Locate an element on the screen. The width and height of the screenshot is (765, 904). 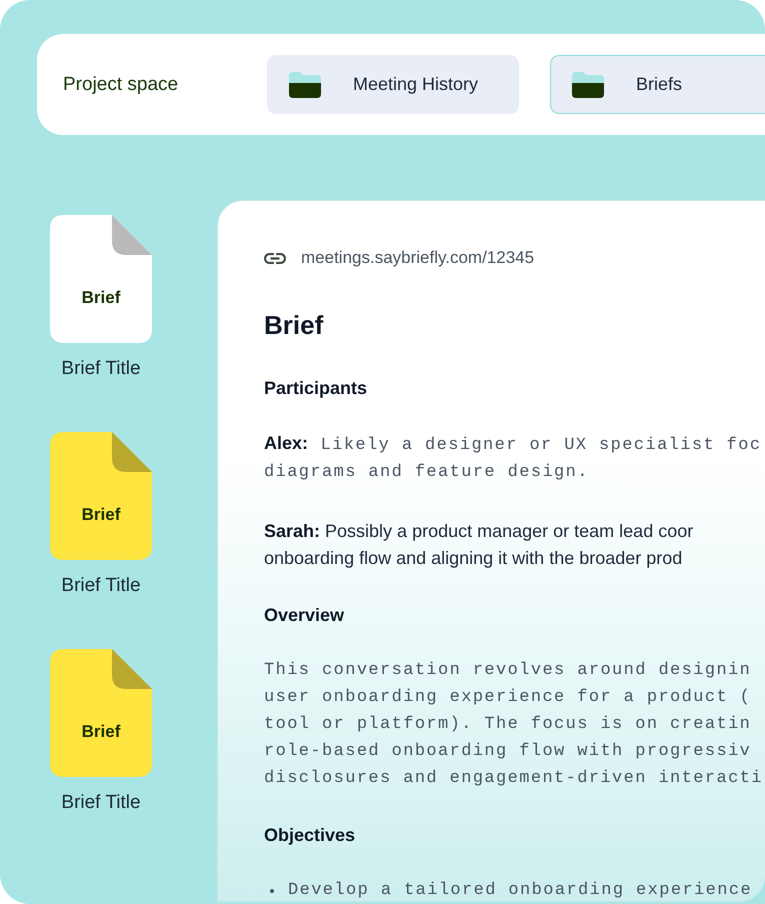
project-space-label: Project space is located at coordinates (120, 85).